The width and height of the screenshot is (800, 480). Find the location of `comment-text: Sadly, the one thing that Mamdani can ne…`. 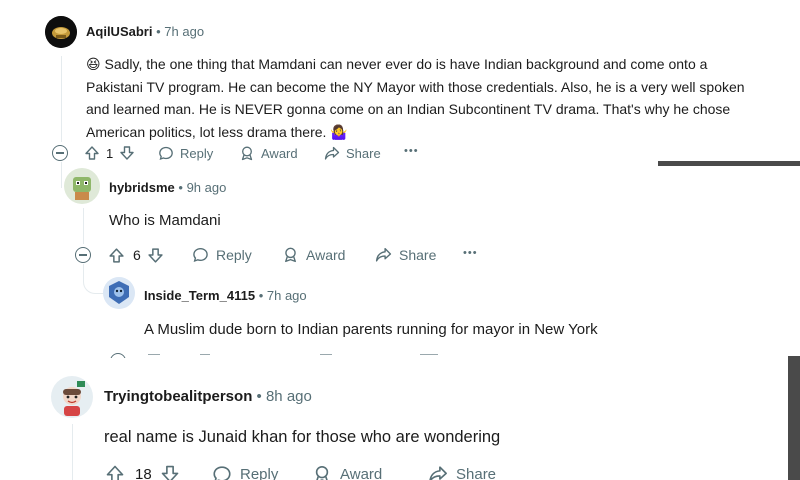

comment-text: Sadly, the one thing that Mamdani can ne… is located at coordinates (415, 98).